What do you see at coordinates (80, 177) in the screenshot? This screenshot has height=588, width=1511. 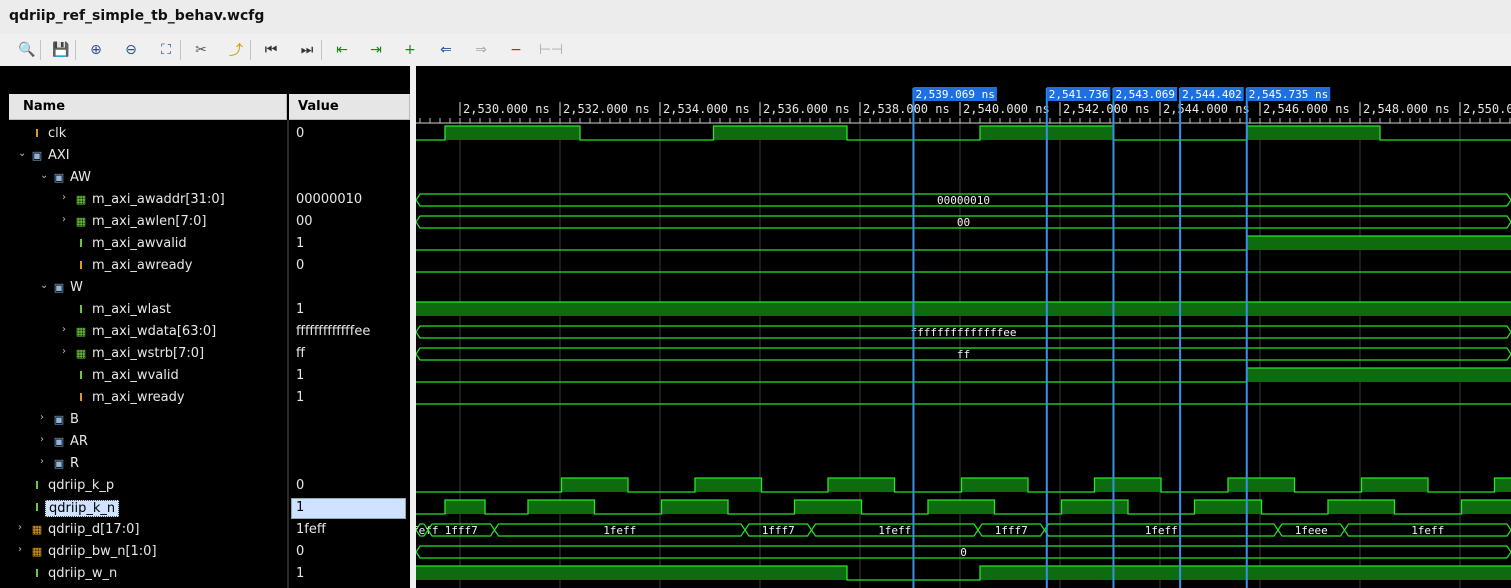 I see `signal-name: AW` at bounding box center [80, 177].